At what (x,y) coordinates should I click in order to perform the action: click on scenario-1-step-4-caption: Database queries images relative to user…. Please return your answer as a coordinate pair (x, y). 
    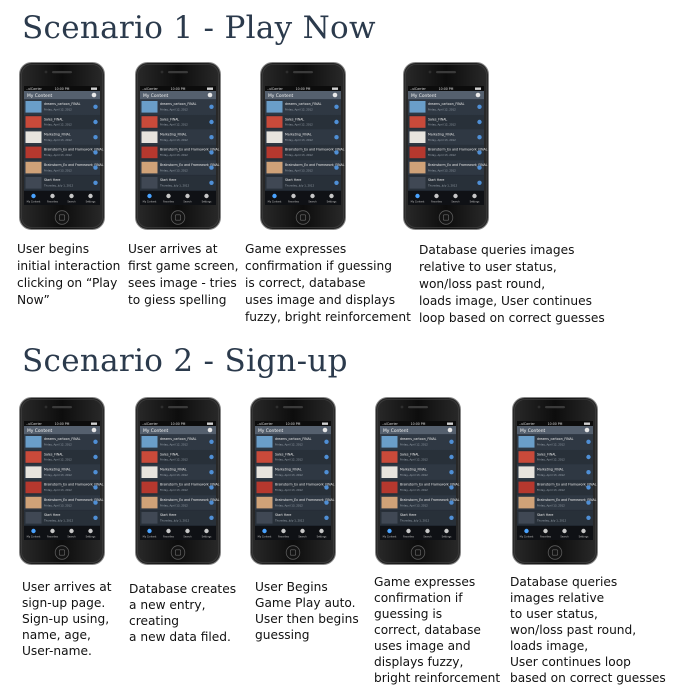
    Looking at the image, I should click on (512, 284).